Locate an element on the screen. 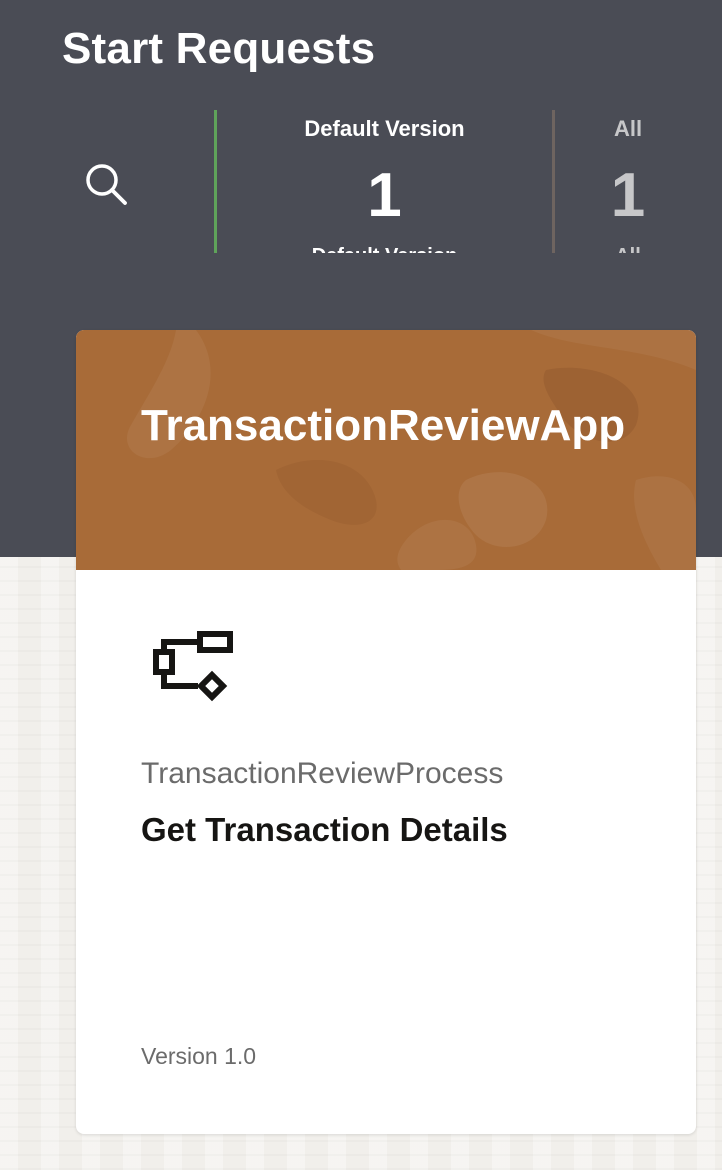  filter-tile-default-version: Default Version 1 Default Version is located at coordinates (383, 181).